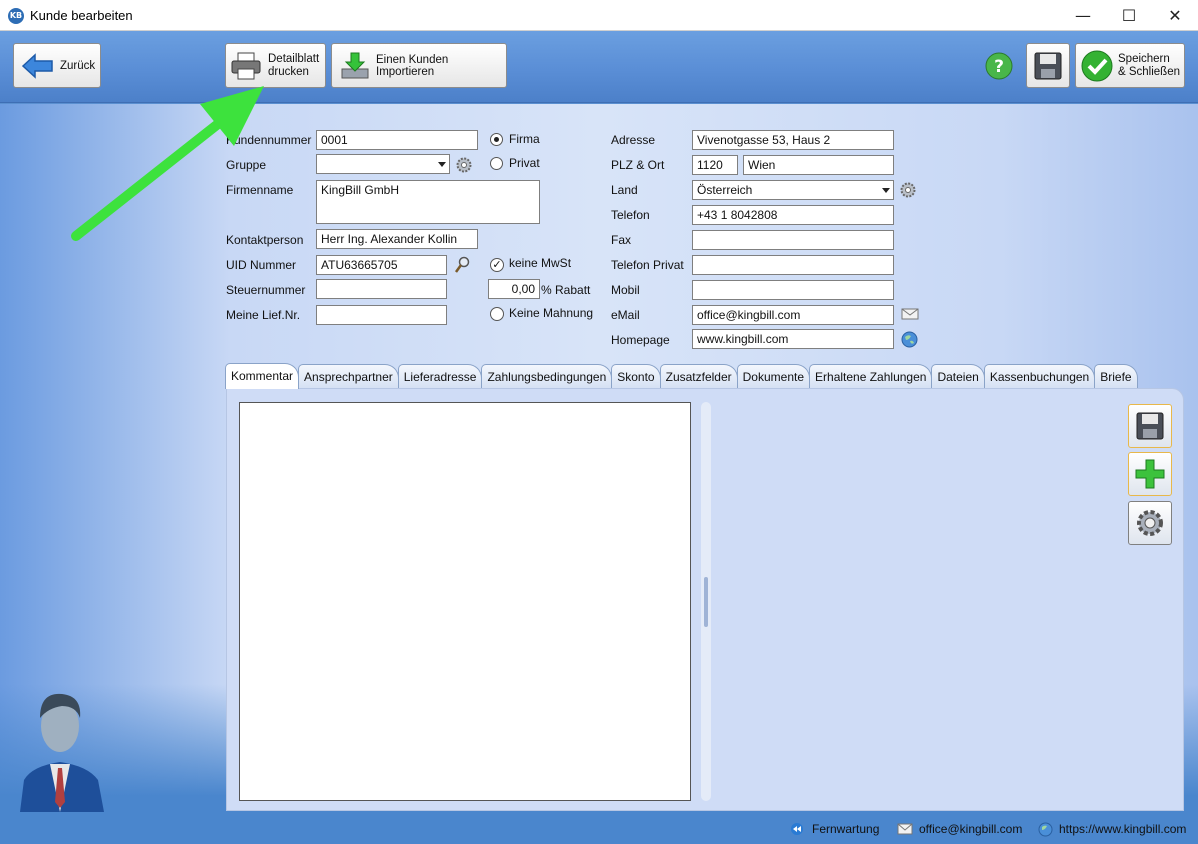  What do you see at coordinates (834, 829) in the screenshot?
I see `fernwartung-link: Fernwartung` at bounding box center [834, 829].